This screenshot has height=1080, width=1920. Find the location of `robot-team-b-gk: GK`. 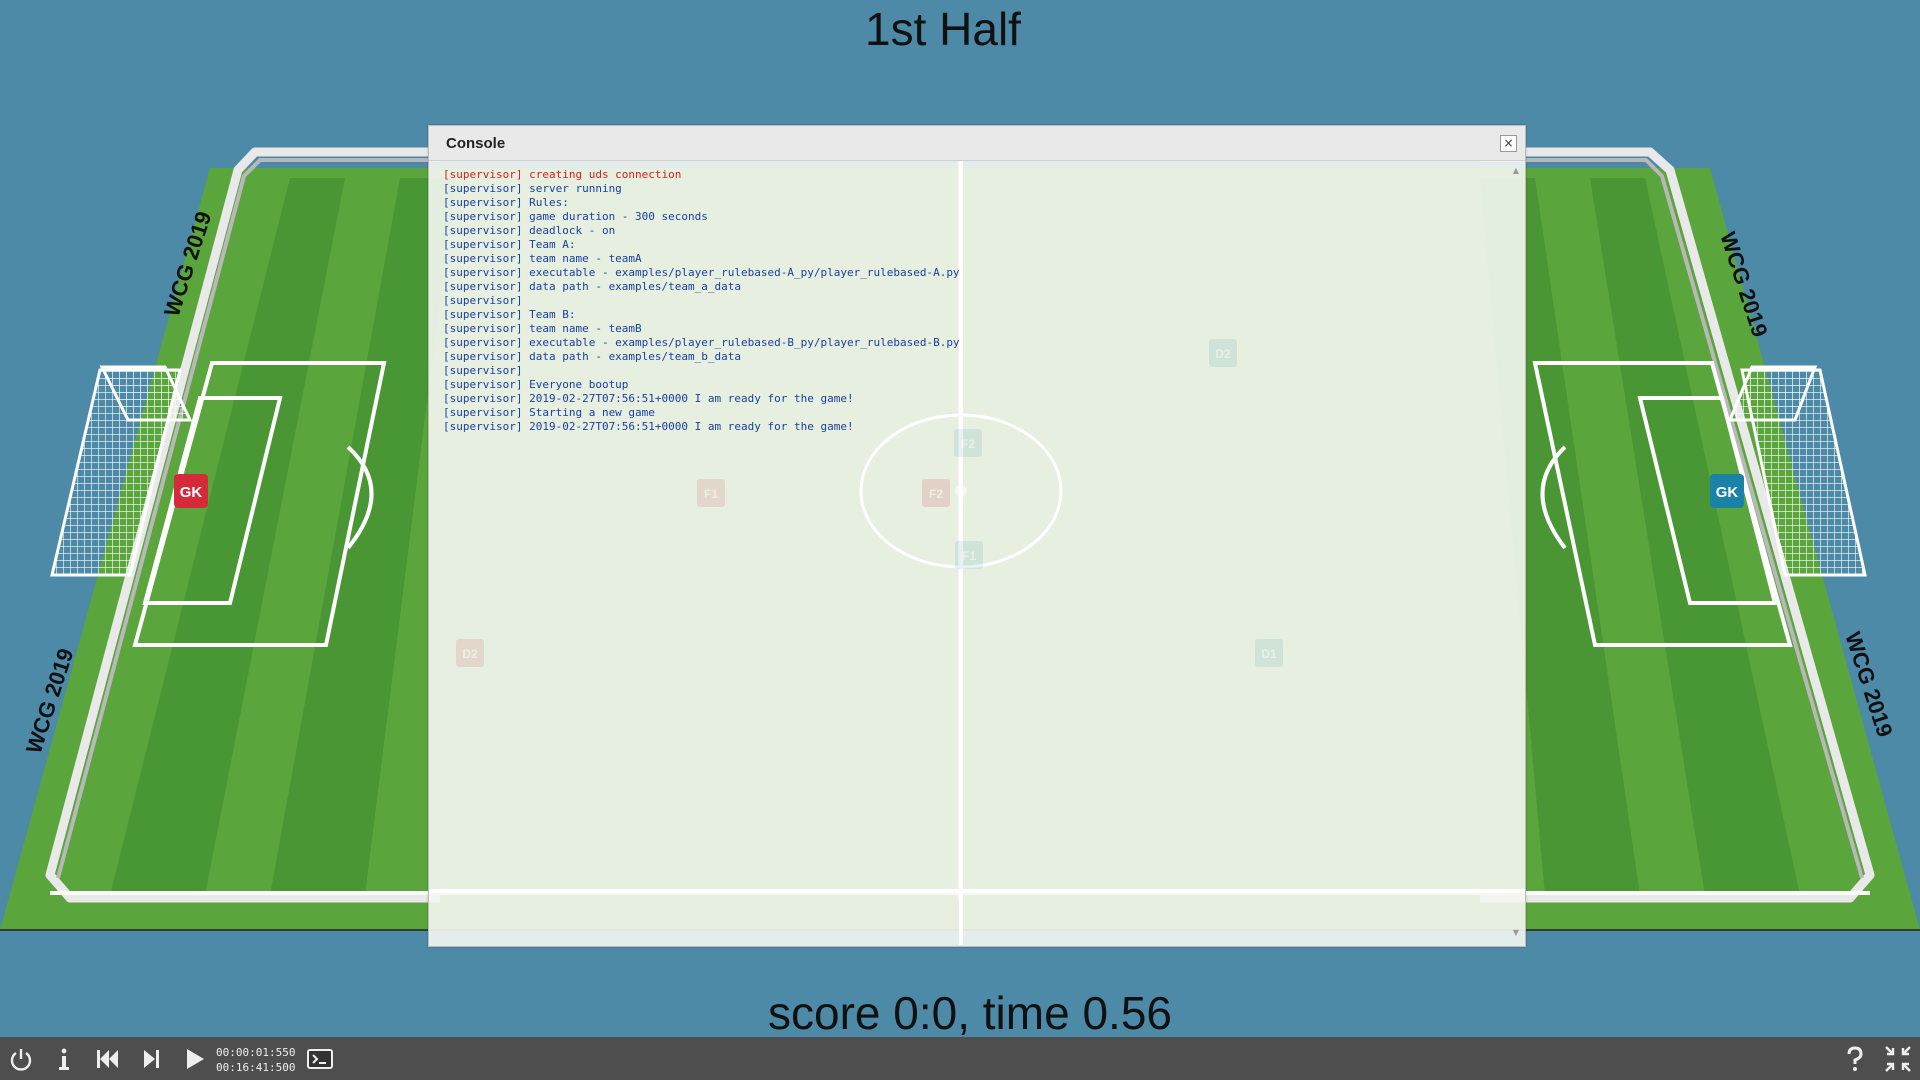

robot-team-b-gk: GK is located at coordinates (1727, 491).